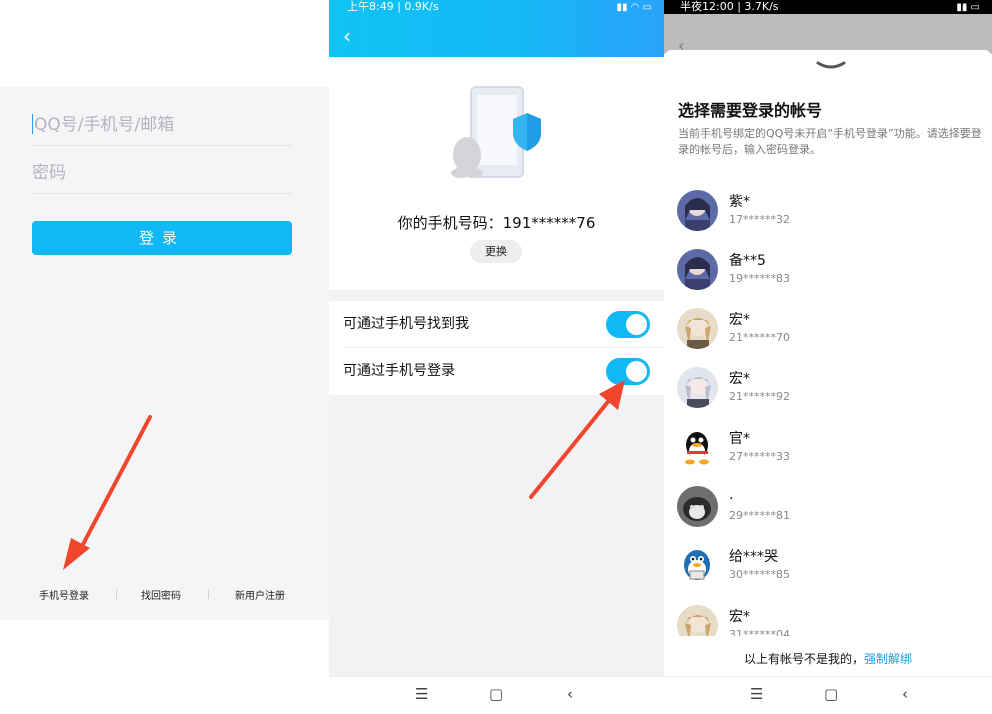  I want to click on account-item: 宏* 21******70, so click(827, 333).